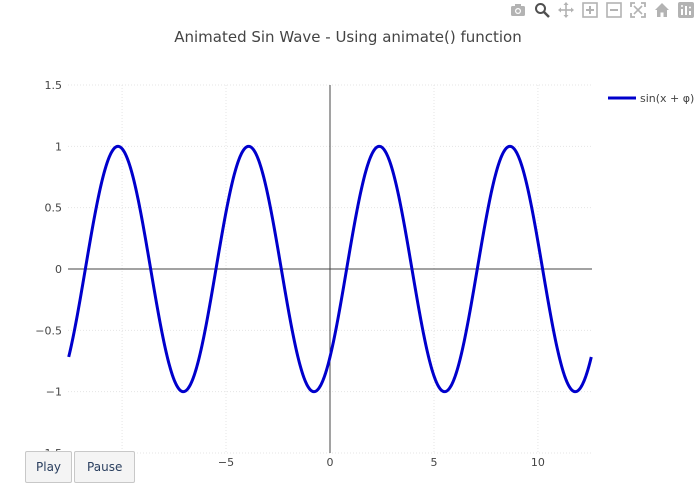 The image size is (700, 501). What do you see at coordinates (49, 467) in the screenshot?
I see `play-button: Play` at bounding box center [49, 467].